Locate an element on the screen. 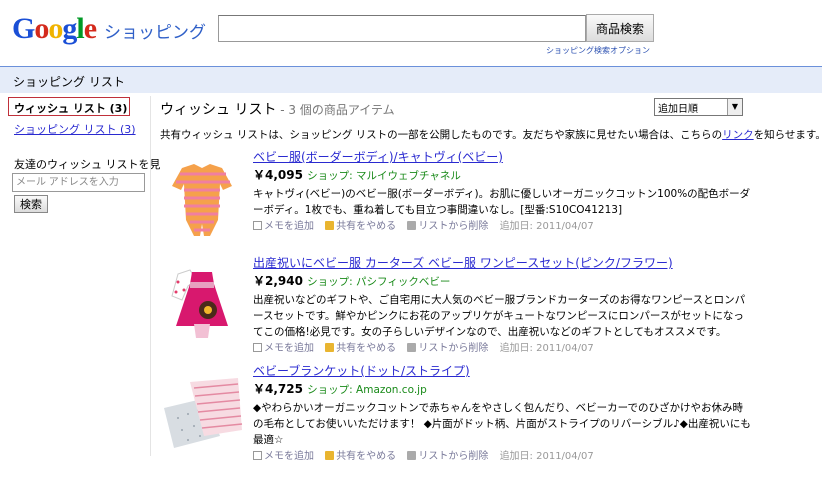  page-title: ウィッシュ リスト - 3 個の商品アイテム is located at coordinates (277, 109).